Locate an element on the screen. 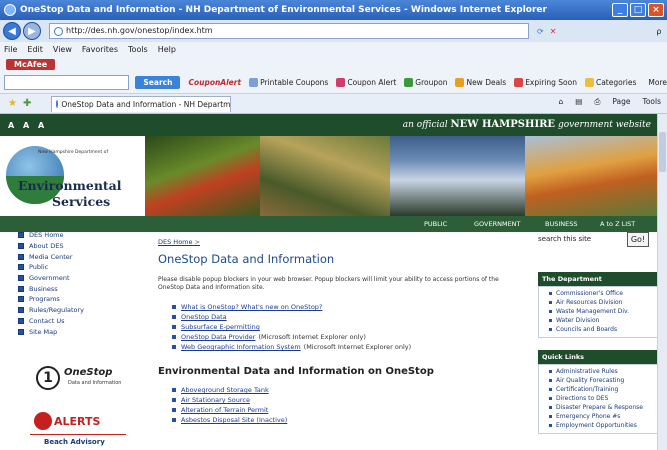 The height and width of the screenshot is (450, 667). menu-view: View is located at coordinates (62, 49).